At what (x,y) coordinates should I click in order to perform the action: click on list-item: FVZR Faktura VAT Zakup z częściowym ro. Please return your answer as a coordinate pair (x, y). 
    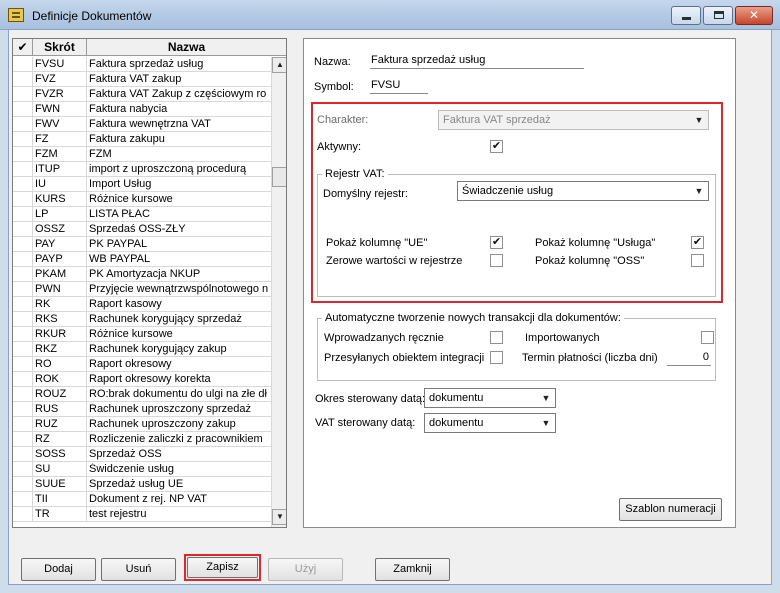
    Looking at the image, I should click on (142, 94).